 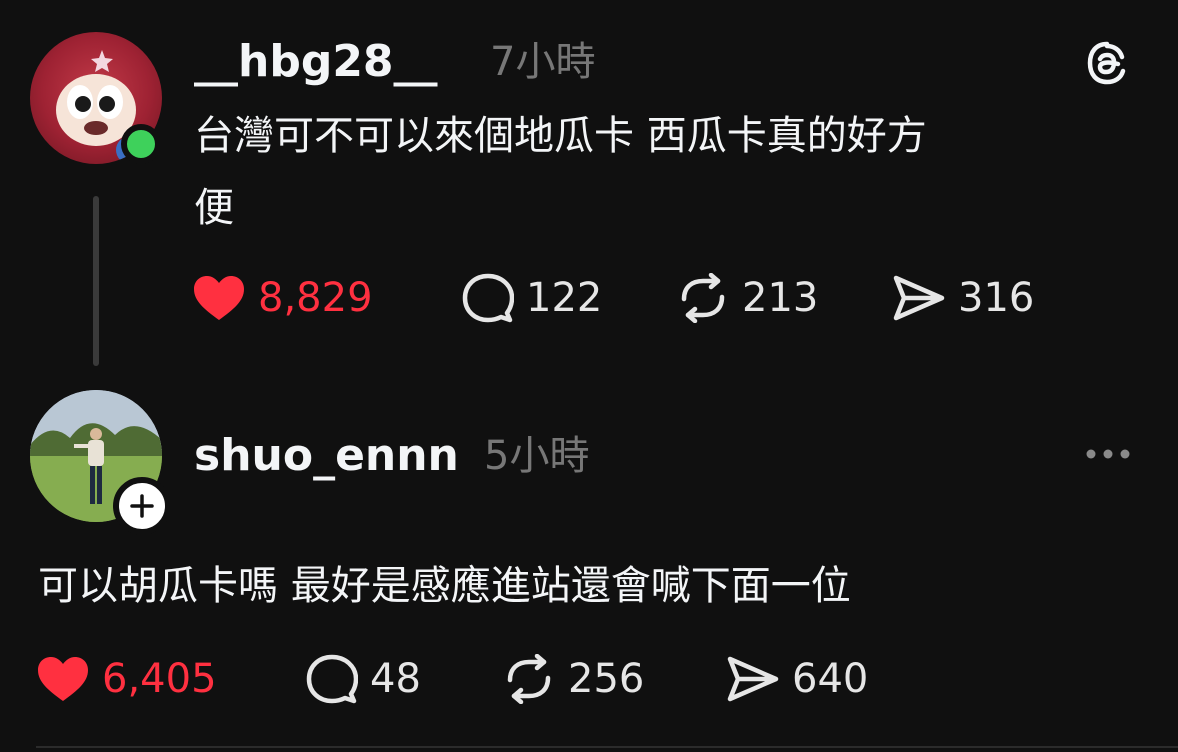 What do you see at coordinates (564, 298) in the screenshot?
I see `reply-count: 122` at bounding box center [564, 298].